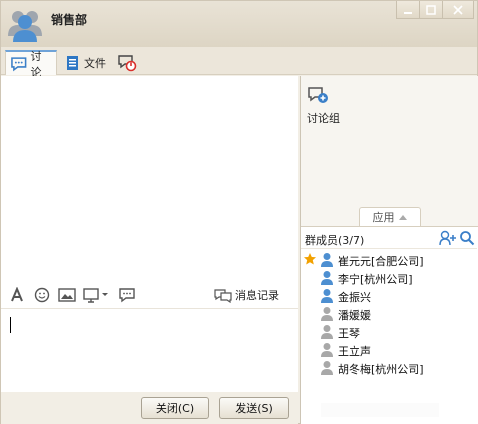  What do you see at coordinates (310, 259) in the screenshot?
I see `star-icon` at bounding box center [310, 259].